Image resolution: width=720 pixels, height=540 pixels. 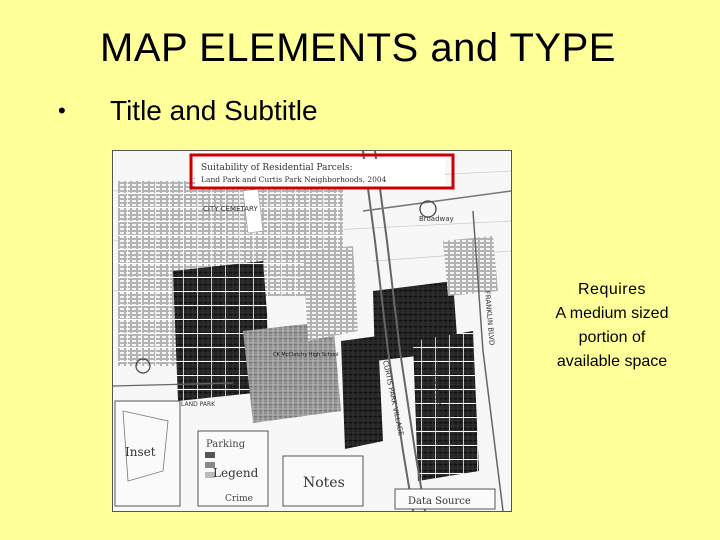 I want to click on bullet-text: Title and Subtitle, so click(x=214, y=110).